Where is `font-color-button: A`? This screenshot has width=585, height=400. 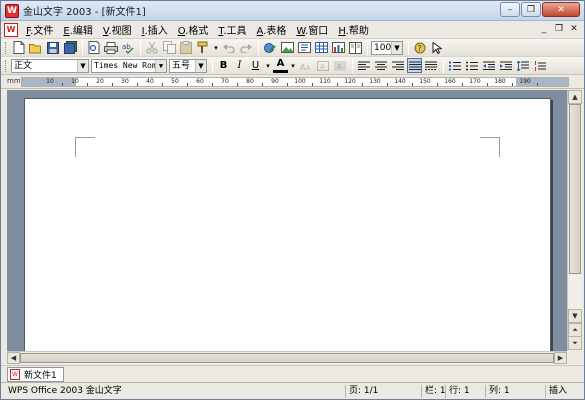 font-color-button: A is located at coordinates (280, 65).